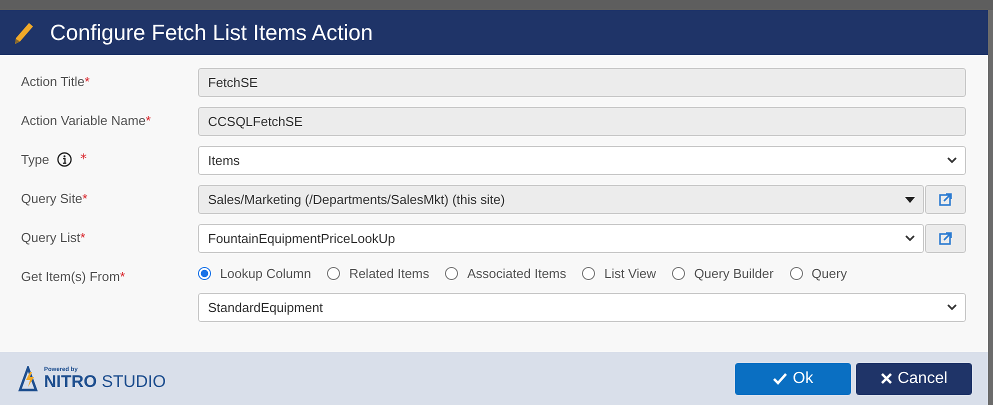 The height and width of the screenshot is (405, 993). What do you see at coordinates (561, 238) in the screenshot?
I see `dropdown-field: FountainEquipmentPriceLookUp` at bounding box center [561, 238].